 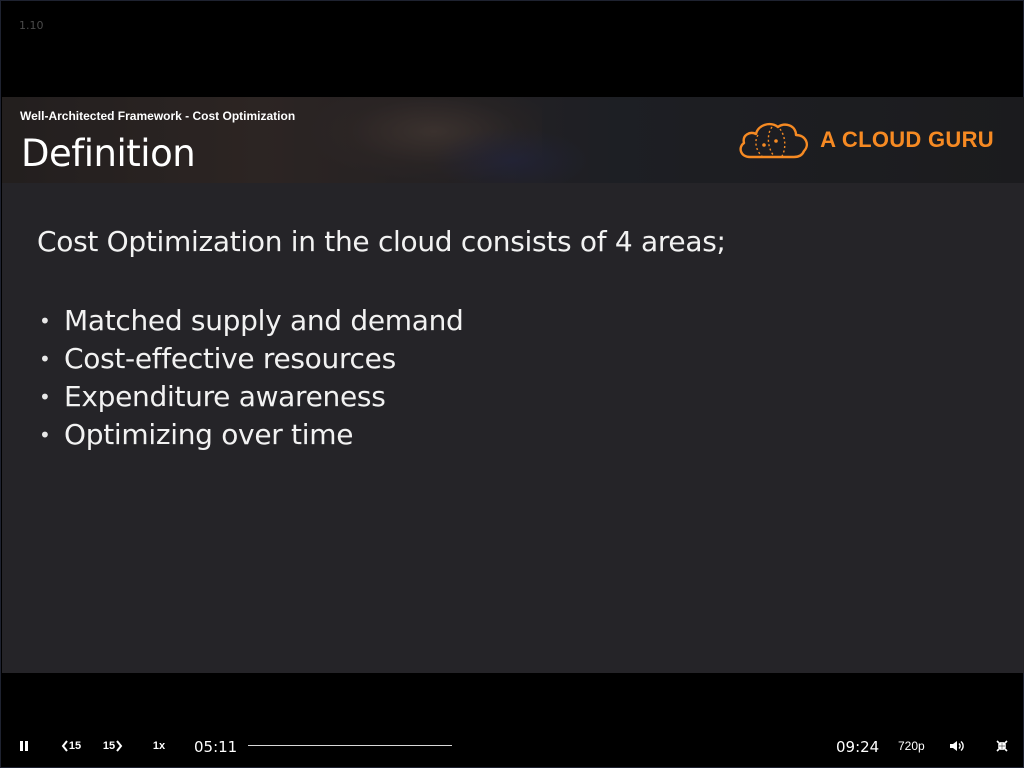 I want to click on exit-fullscreen-icon, so click(x=1002, y=746).